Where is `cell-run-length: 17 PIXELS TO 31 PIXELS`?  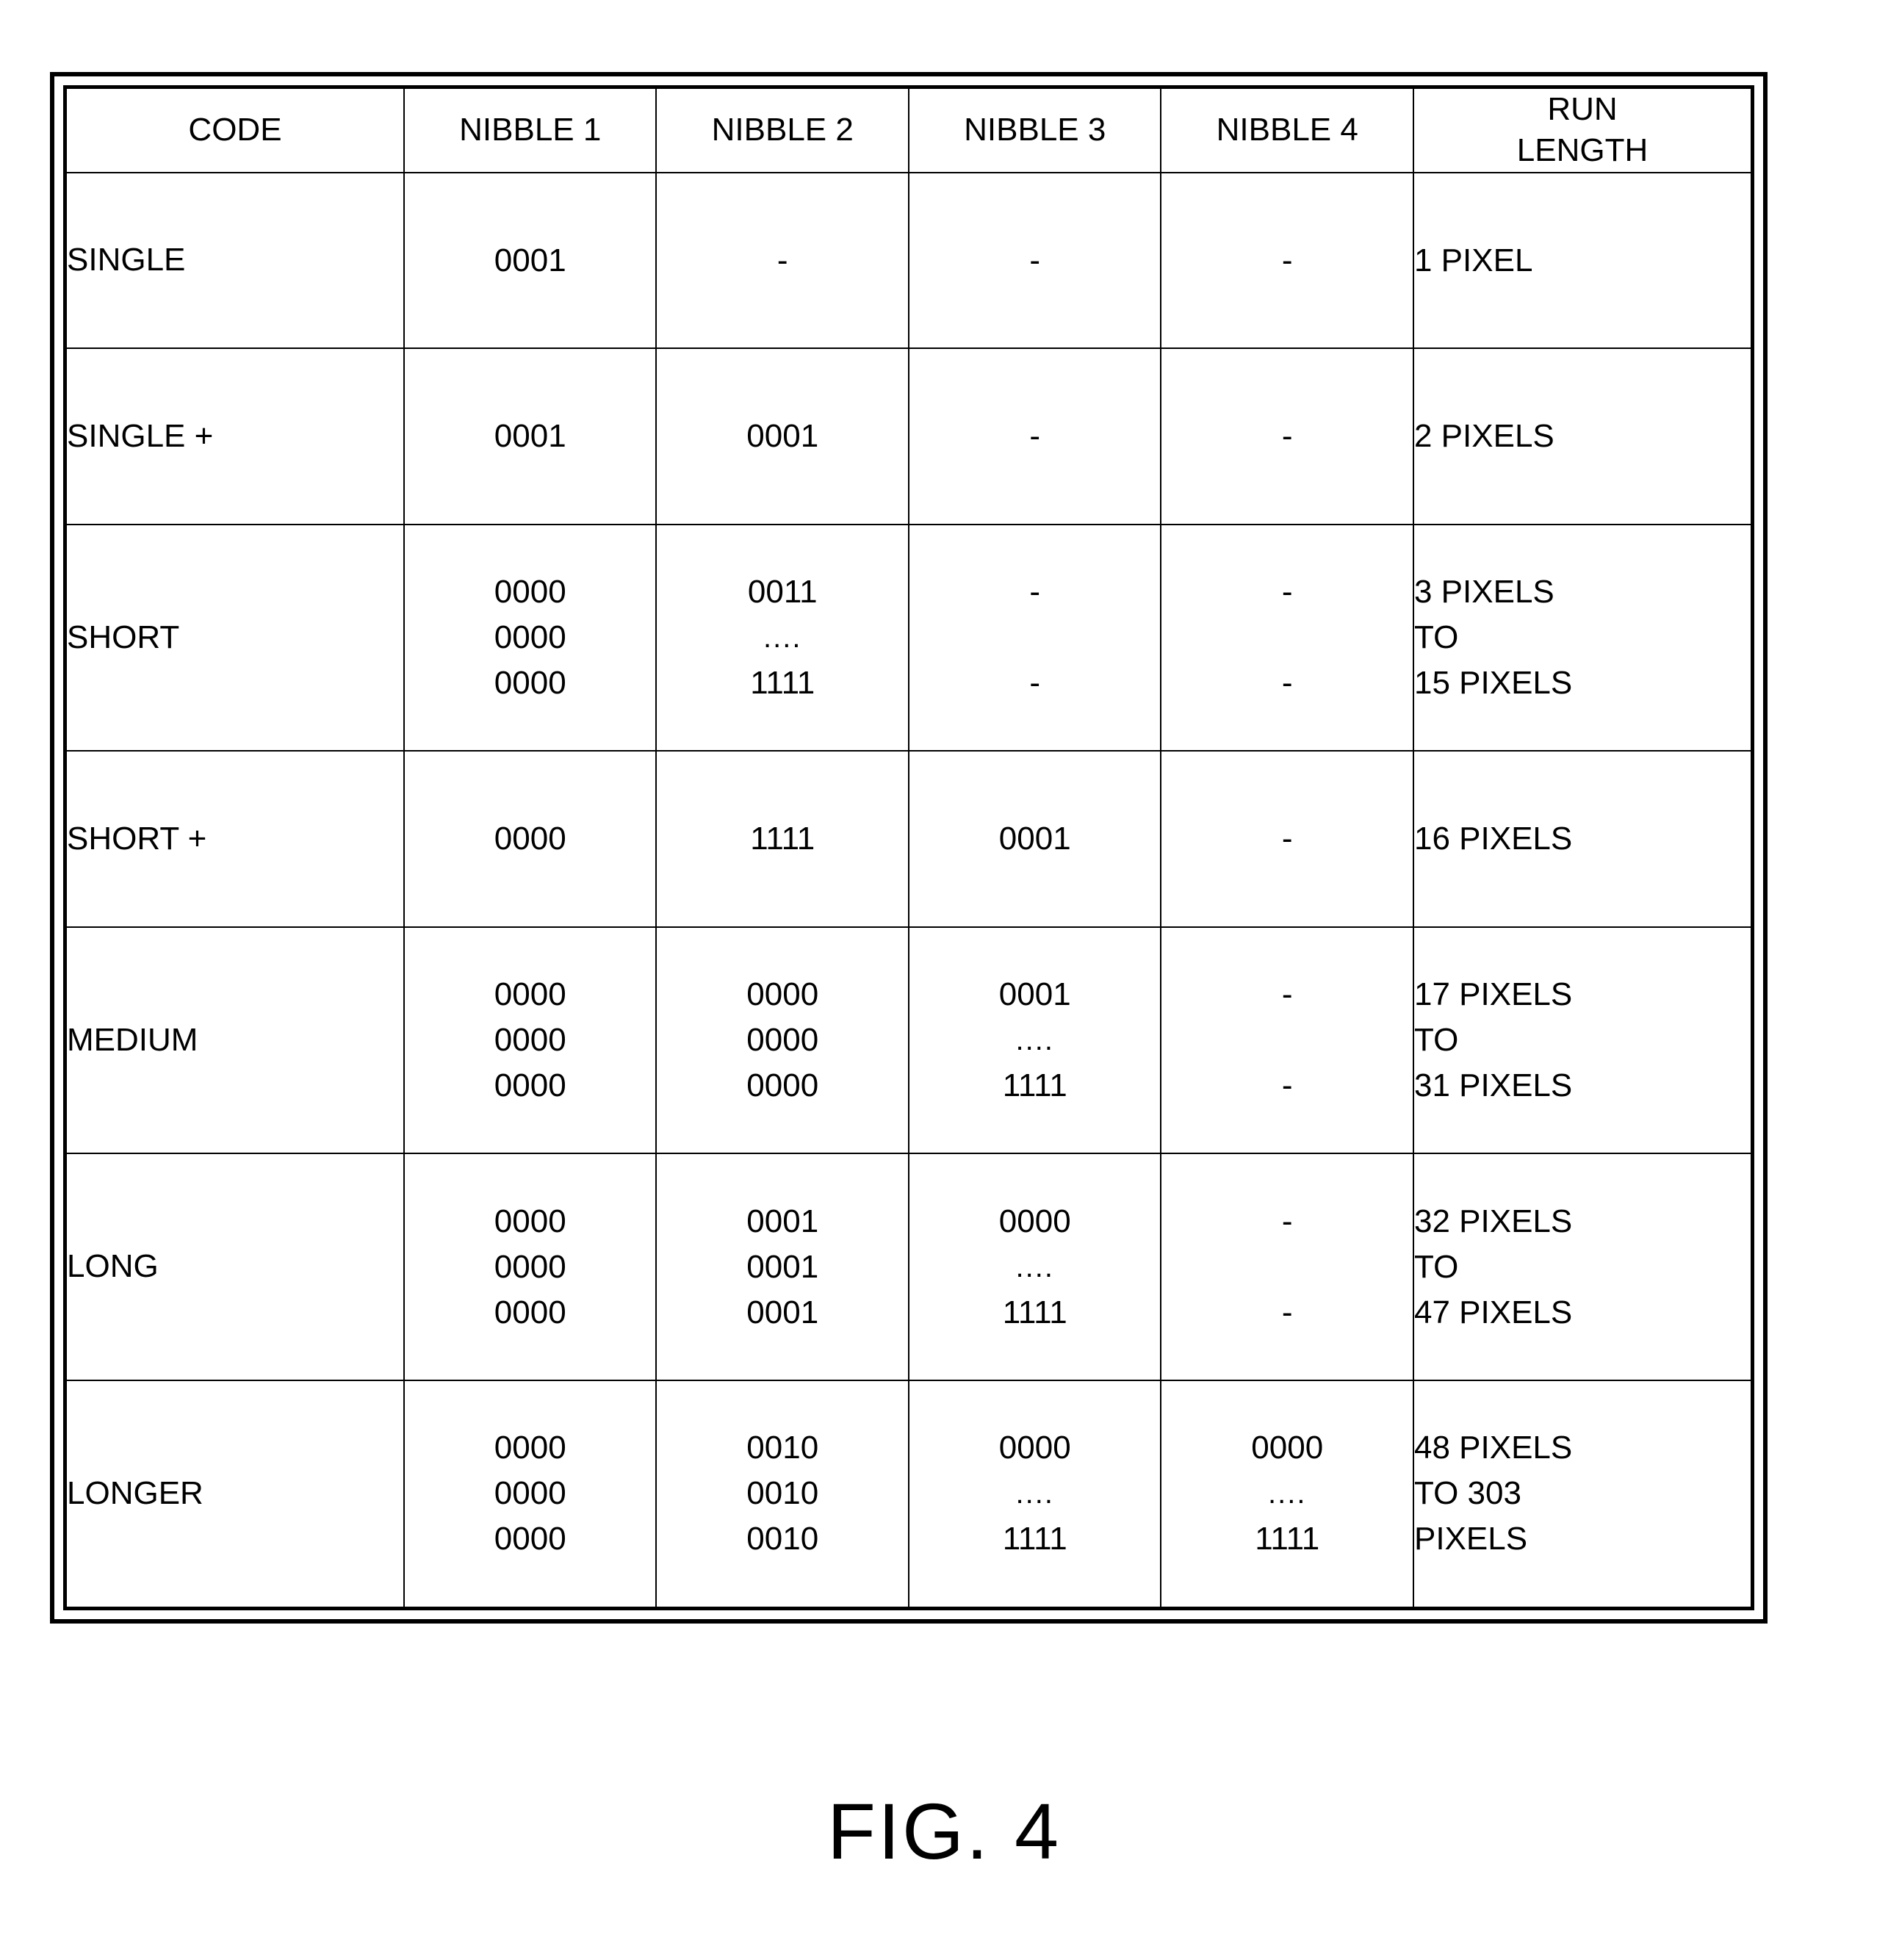 cell-run-length: 17 PIXELS TO 31 PIXELS is located at coordinates (1581, 1040).